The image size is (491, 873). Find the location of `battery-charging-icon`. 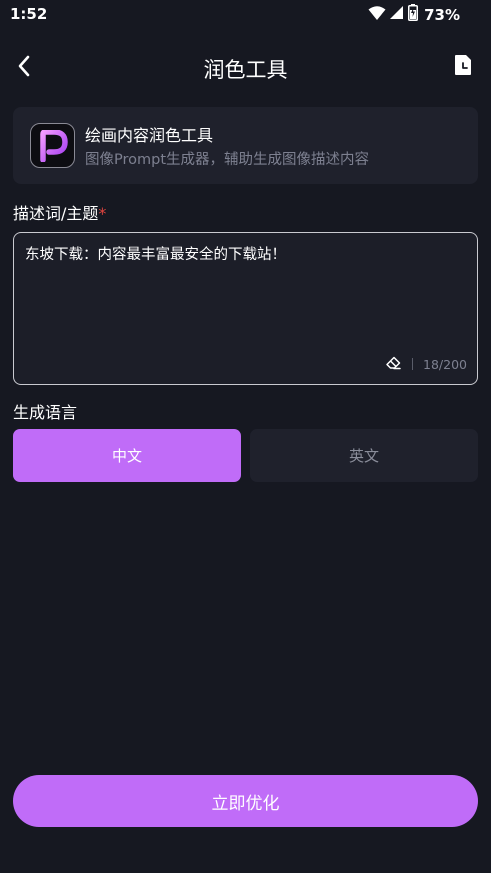

battery-charging-icon is located at coordinates (413, 14).